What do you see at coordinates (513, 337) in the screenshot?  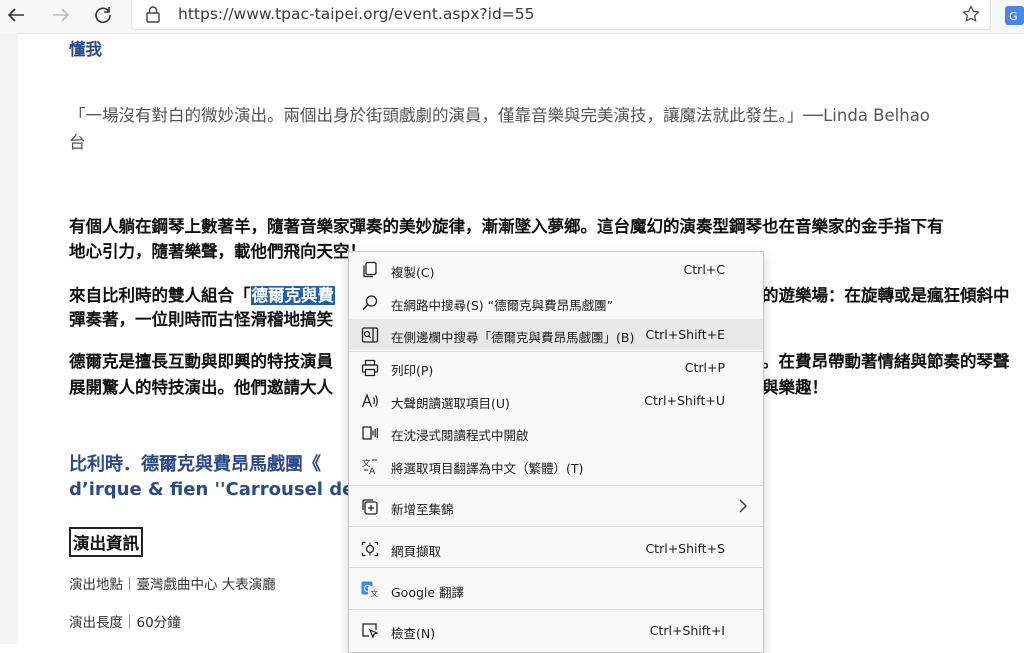 I see `menu-item-label: 在側邊欄中搜尋「德爾克與費昂馬戲團」(B)` at bounding box center [513, 337].